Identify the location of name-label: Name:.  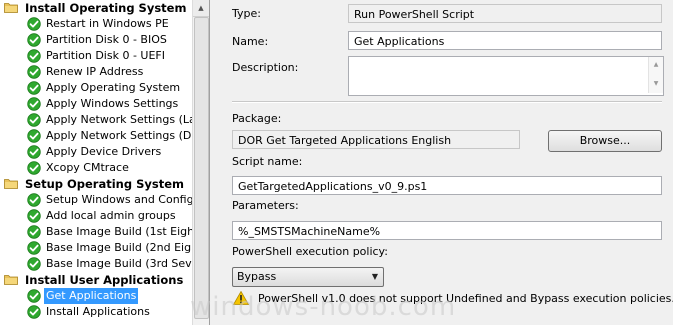
(250, 41).